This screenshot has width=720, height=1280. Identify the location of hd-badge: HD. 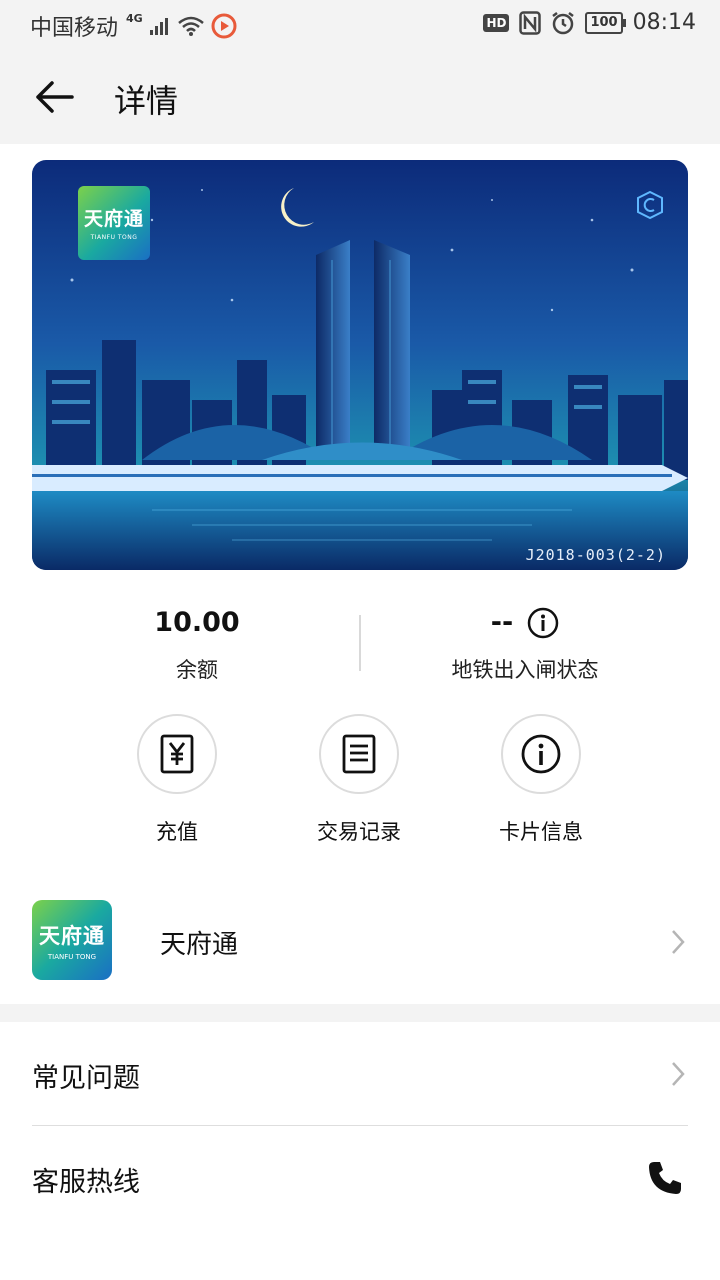
(496, 22).